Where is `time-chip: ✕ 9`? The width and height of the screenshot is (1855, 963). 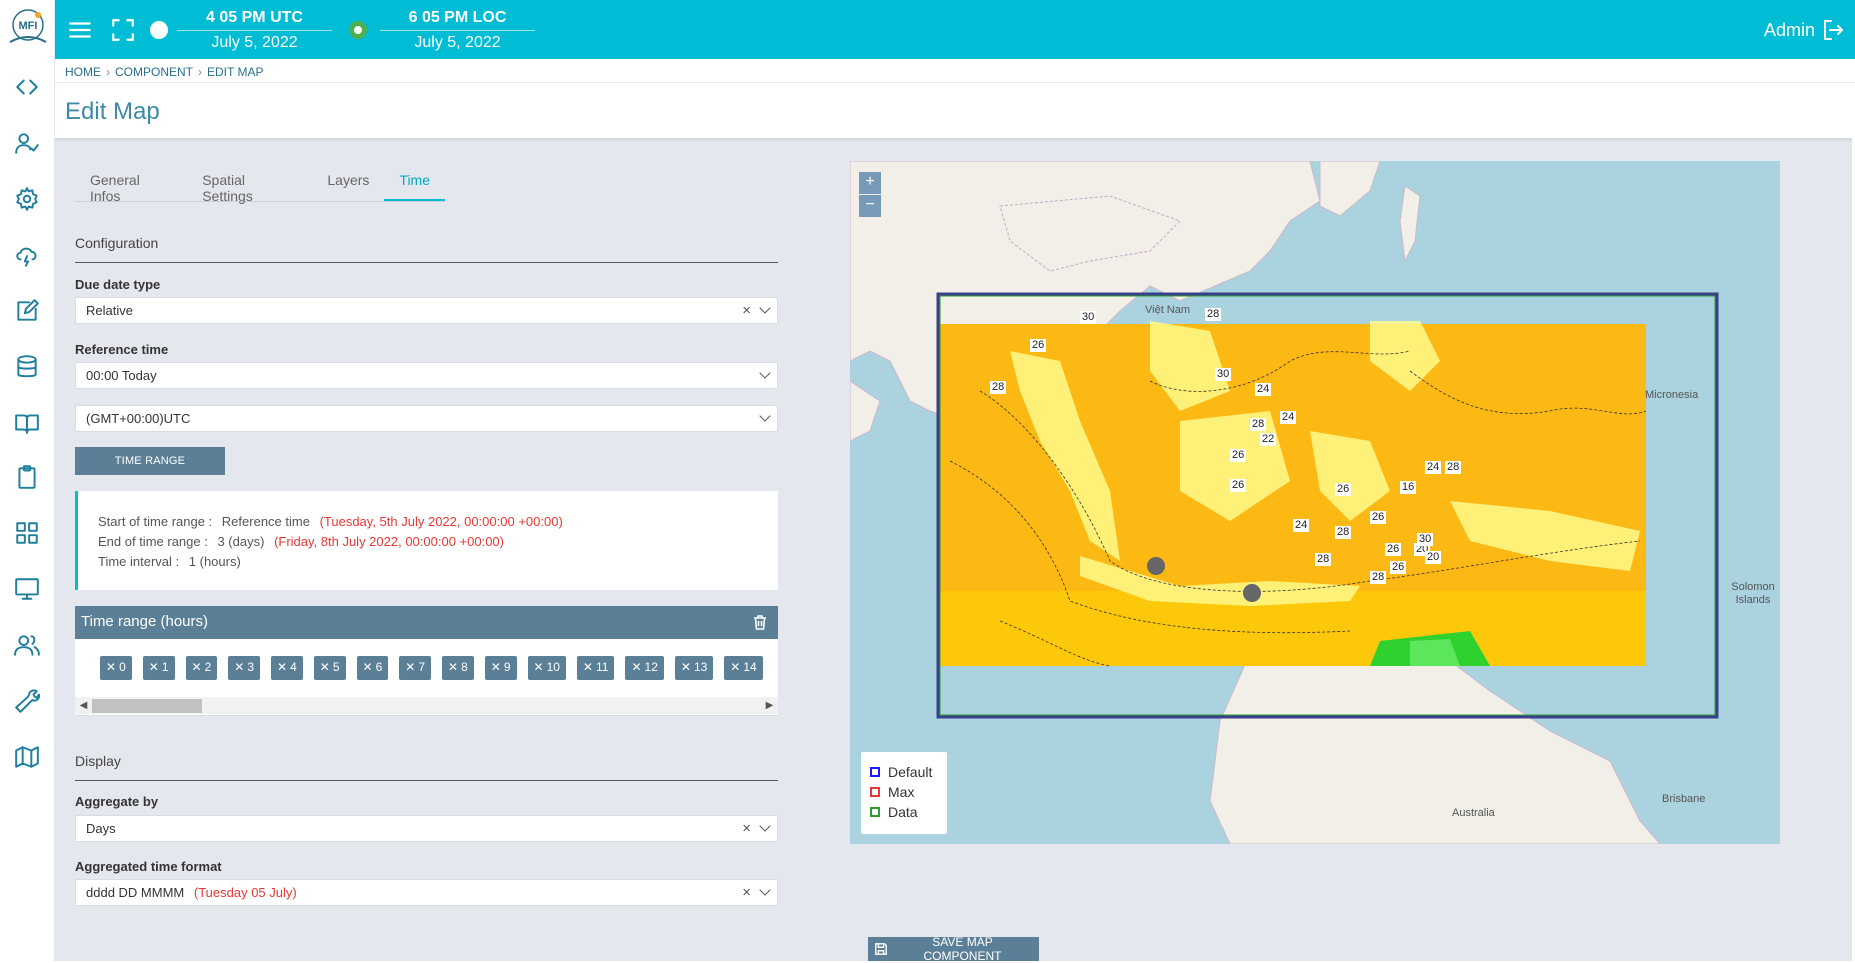
time-chip: ✕ 9 is located at coordinates (500, 668).